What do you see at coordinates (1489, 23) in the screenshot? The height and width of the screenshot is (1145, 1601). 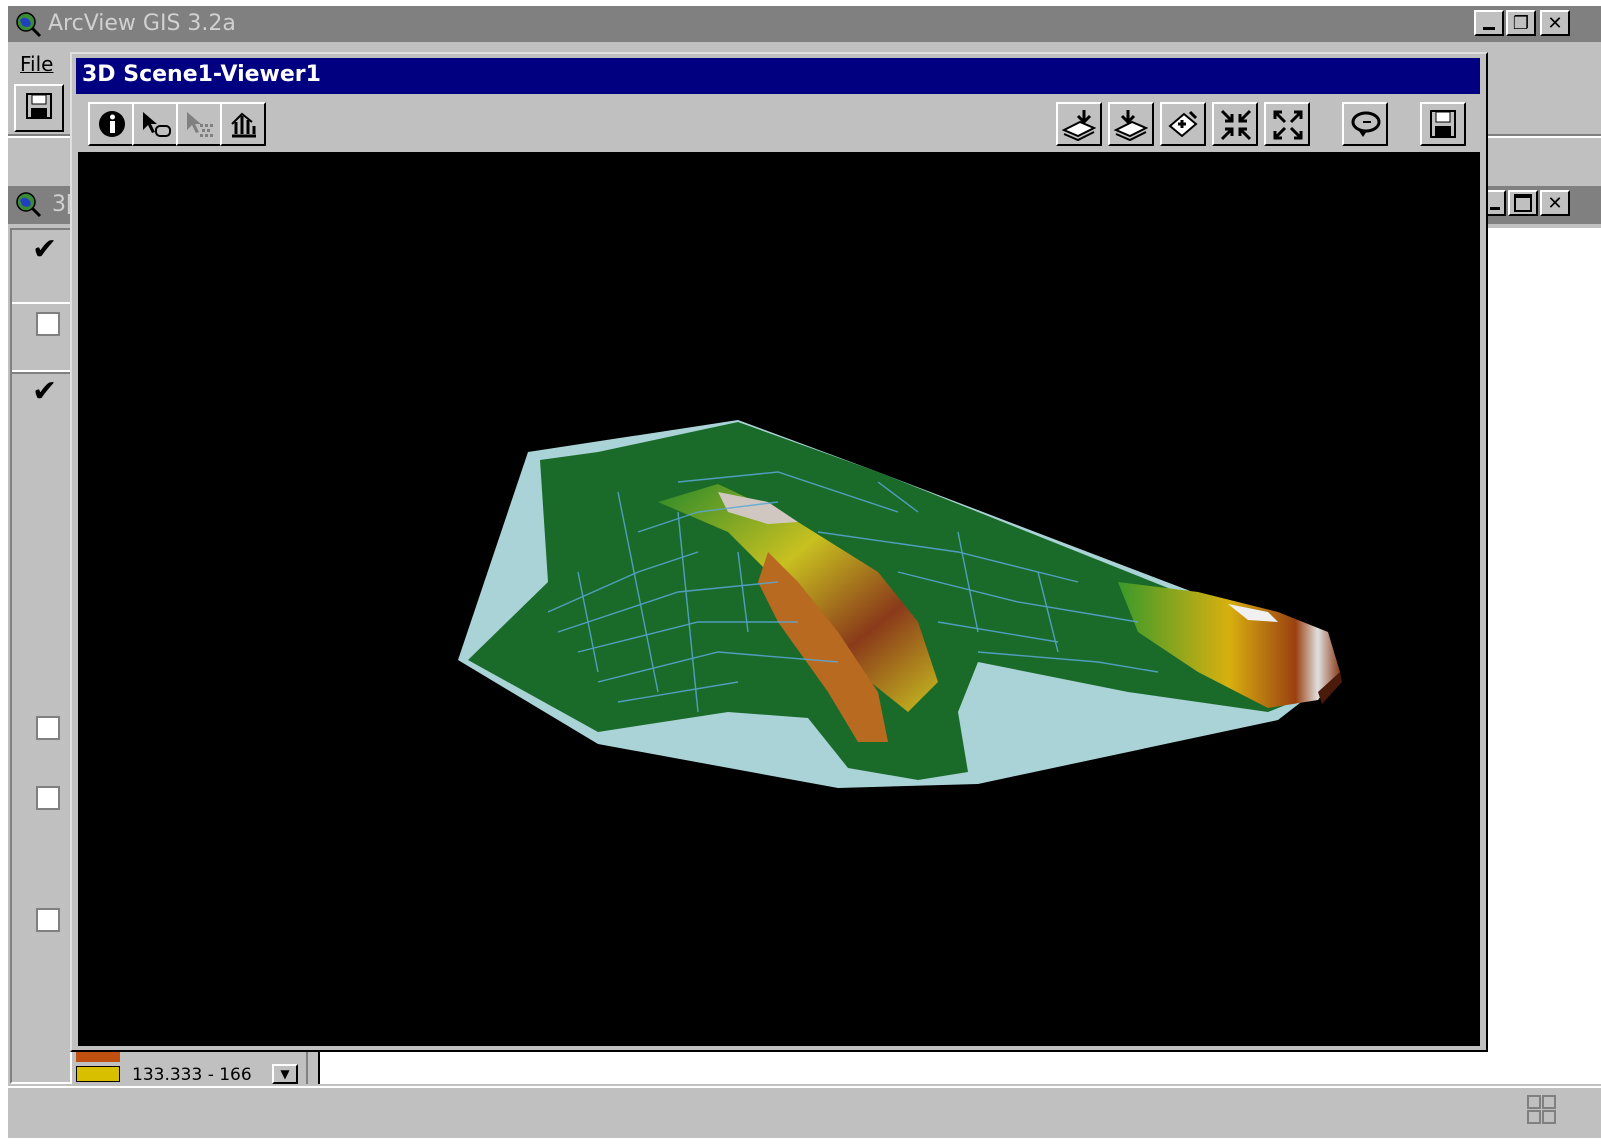 I see `minimize-button` at bounding box center [1489, 23].